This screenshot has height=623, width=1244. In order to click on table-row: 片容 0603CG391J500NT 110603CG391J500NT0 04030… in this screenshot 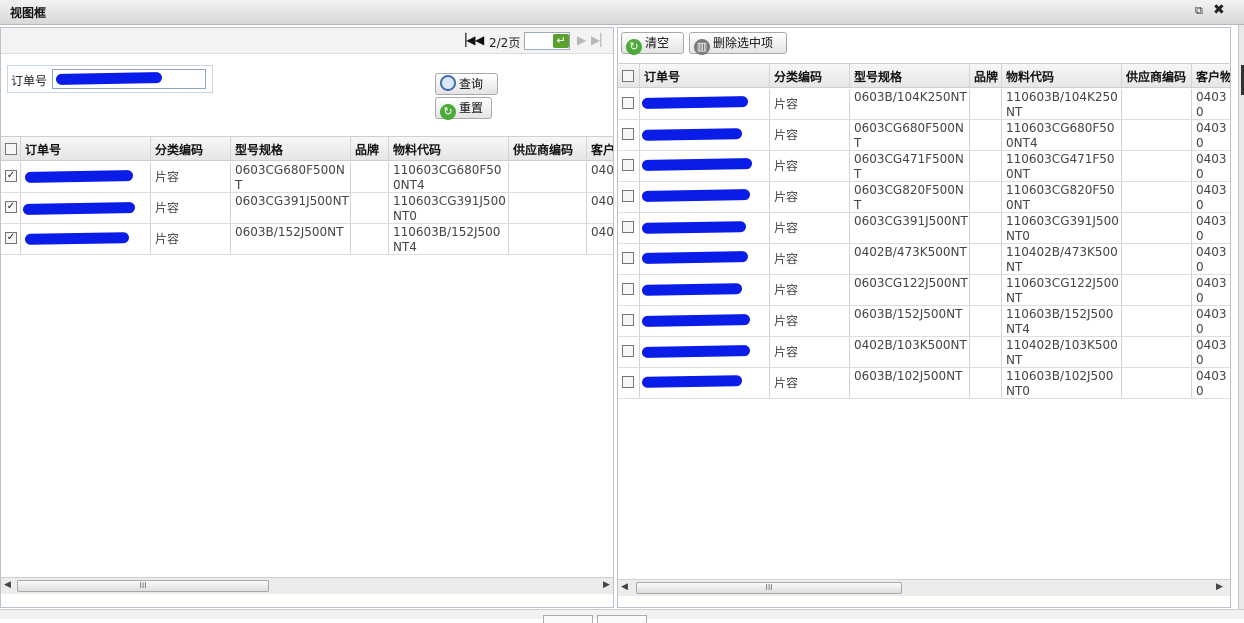, I will do `click(924, 228)`.